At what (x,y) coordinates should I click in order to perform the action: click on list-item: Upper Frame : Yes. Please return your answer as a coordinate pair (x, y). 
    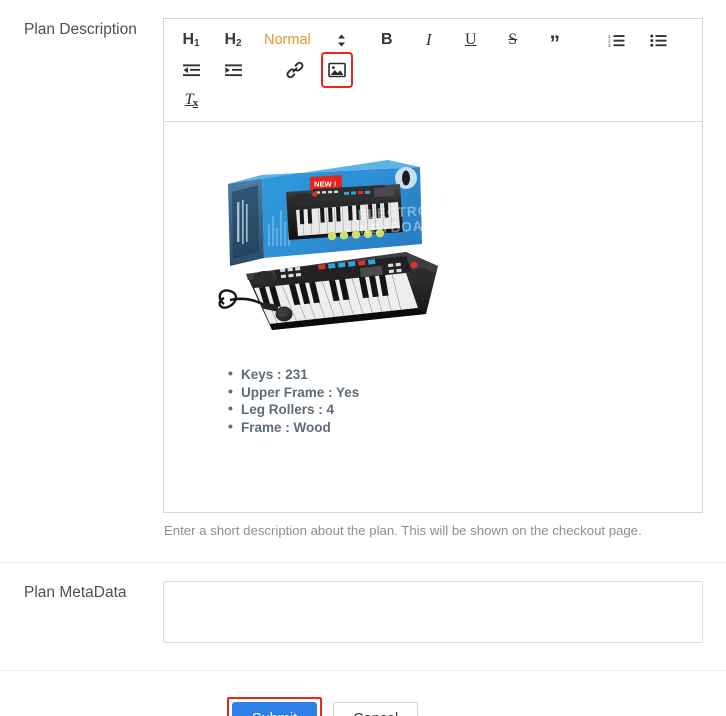
    Looking at the image, I should click on (455, 392).